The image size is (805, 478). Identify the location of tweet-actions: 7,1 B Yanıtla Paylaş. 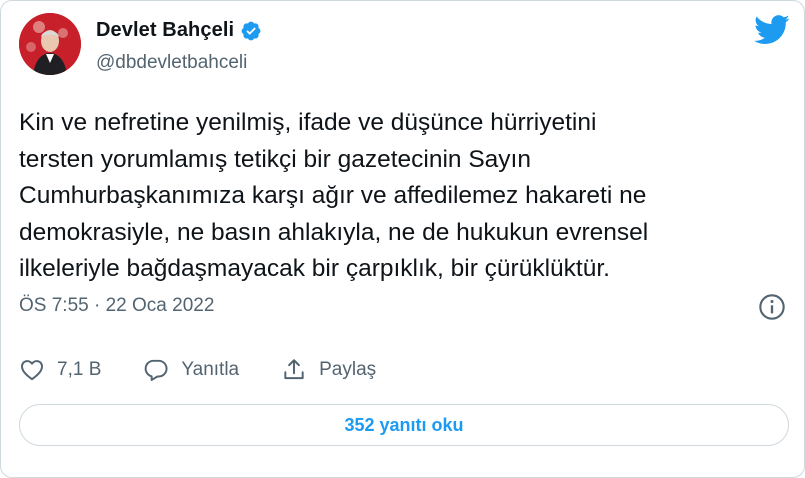
(218, 370).